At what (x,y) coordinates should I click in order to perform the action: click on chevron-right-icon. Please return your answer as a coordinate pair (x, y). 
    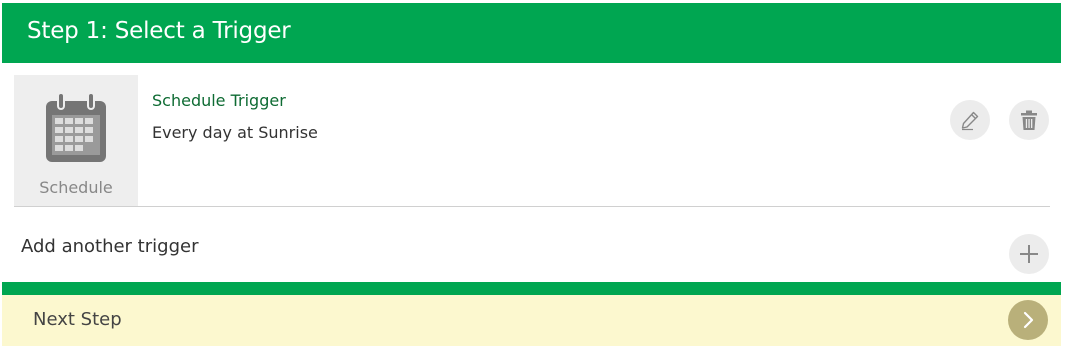
    Looking at the image, I should click on (1028, 320).